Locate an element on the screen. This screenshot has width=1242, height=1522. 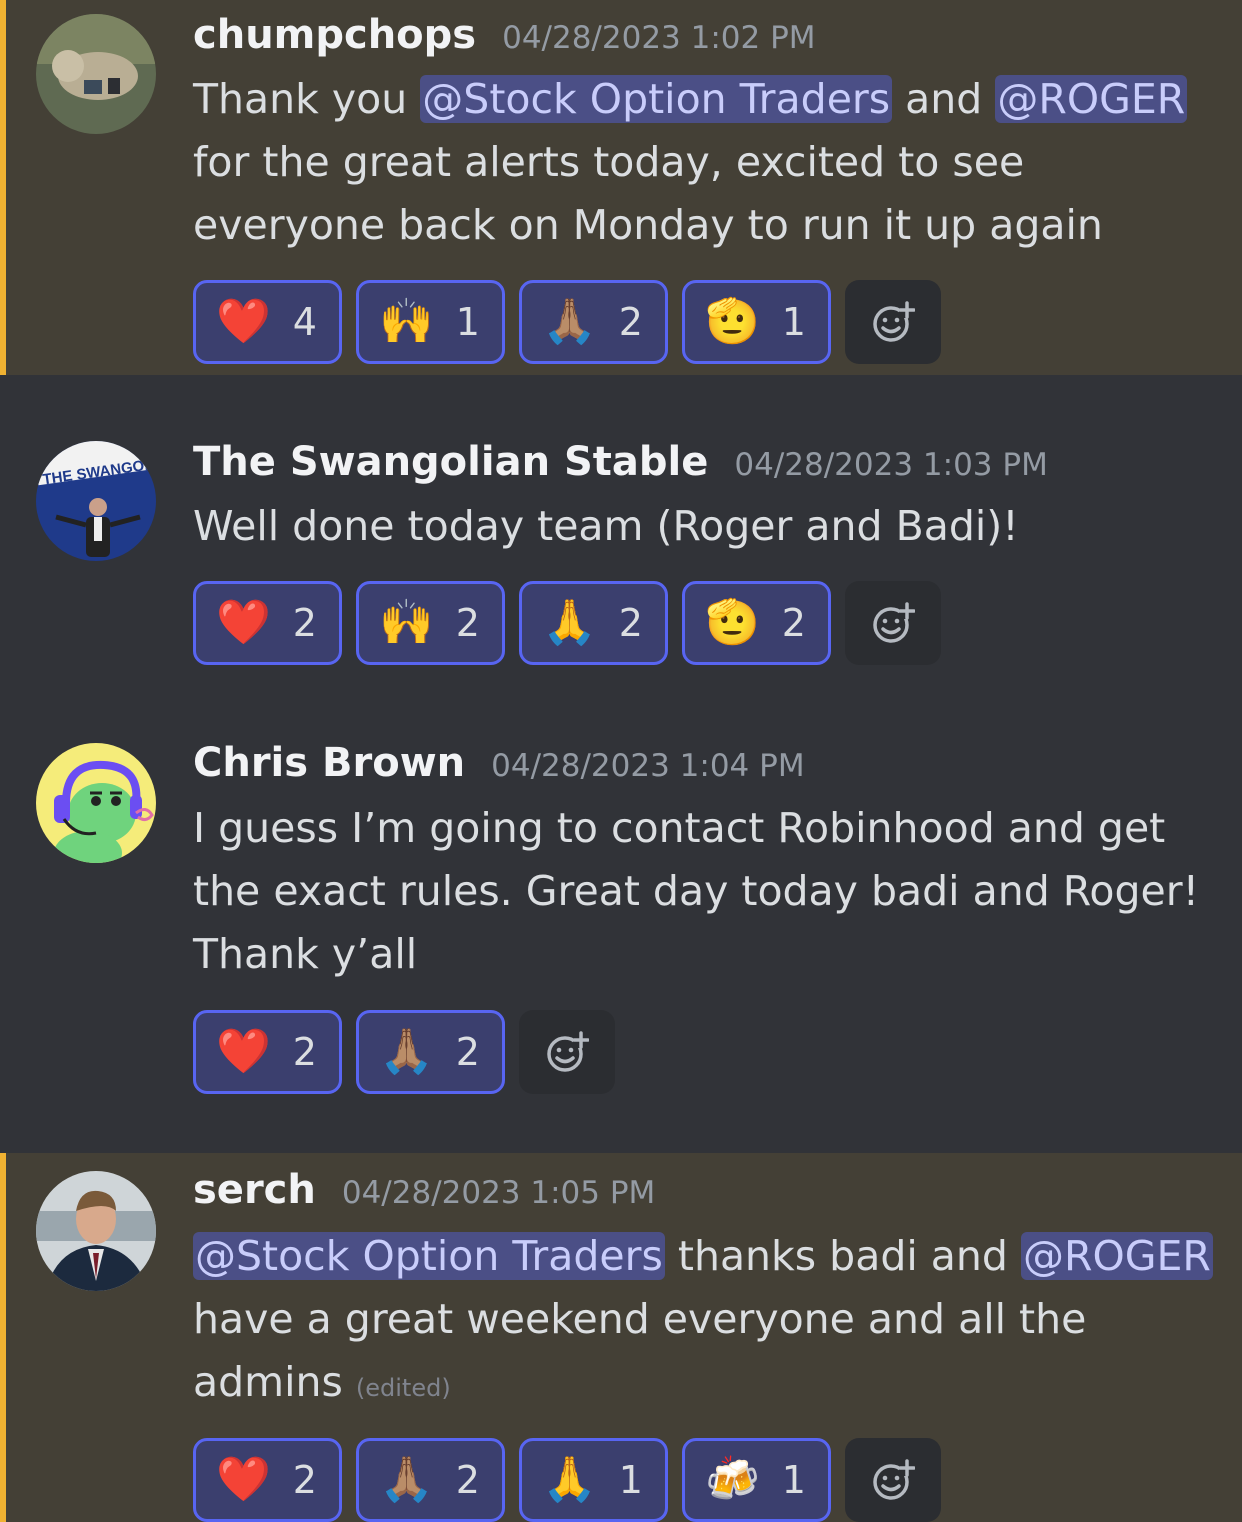
reaction-bar: ❤️ 2 🙏🏽 2 🙏 1 🍻 1 is located at coordinates (567, 1480).